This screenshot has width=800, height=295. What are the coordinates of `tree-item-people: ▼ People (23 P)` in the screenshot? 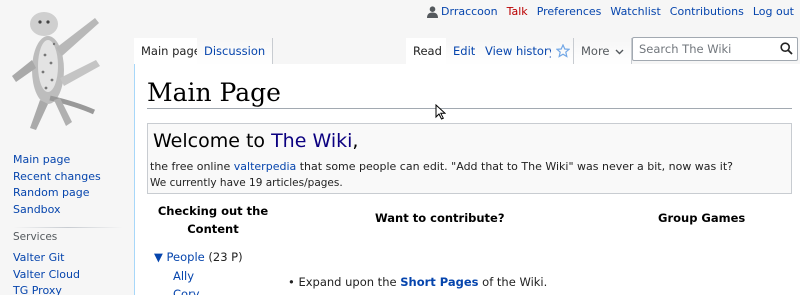 It's located at (198, 257).